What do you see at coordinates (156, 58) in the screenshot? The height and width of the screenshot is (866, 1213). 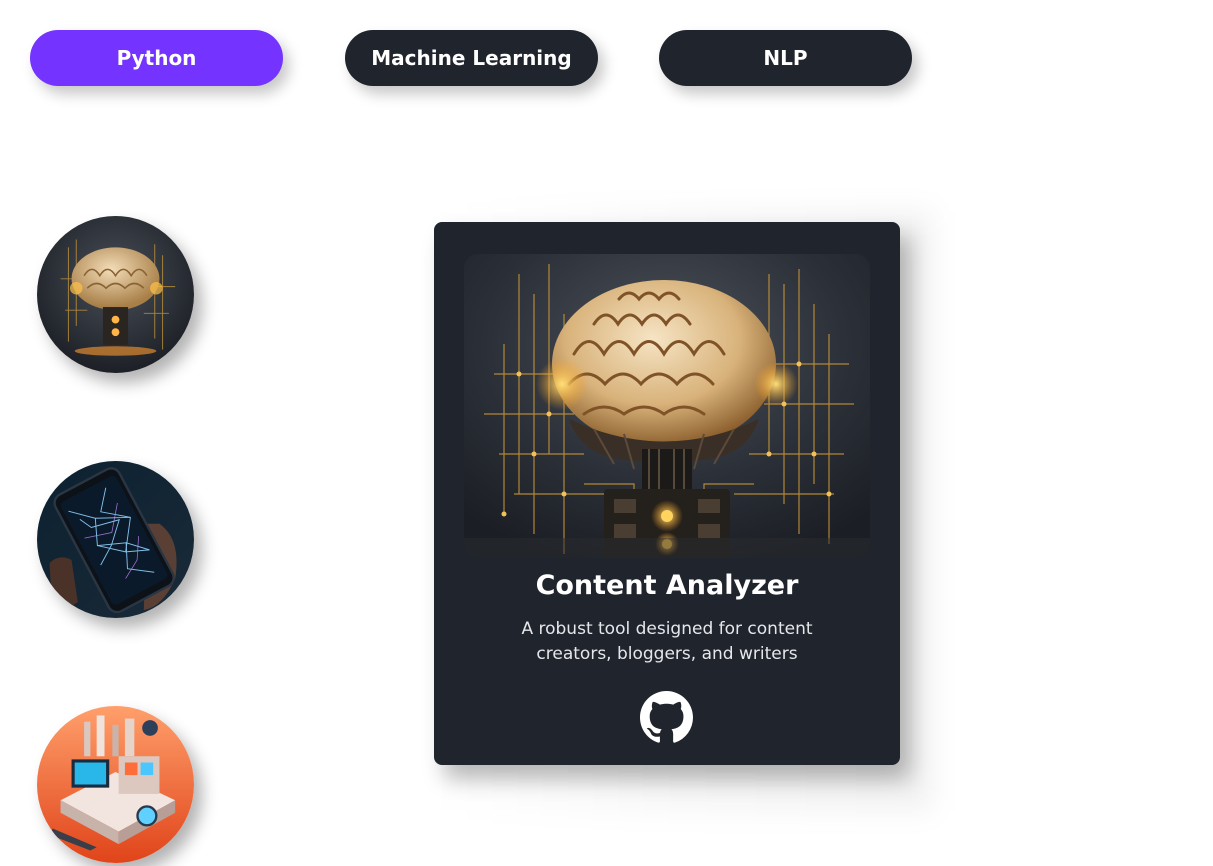 I see `tab-python: Python` at bounding box center [156, 58].